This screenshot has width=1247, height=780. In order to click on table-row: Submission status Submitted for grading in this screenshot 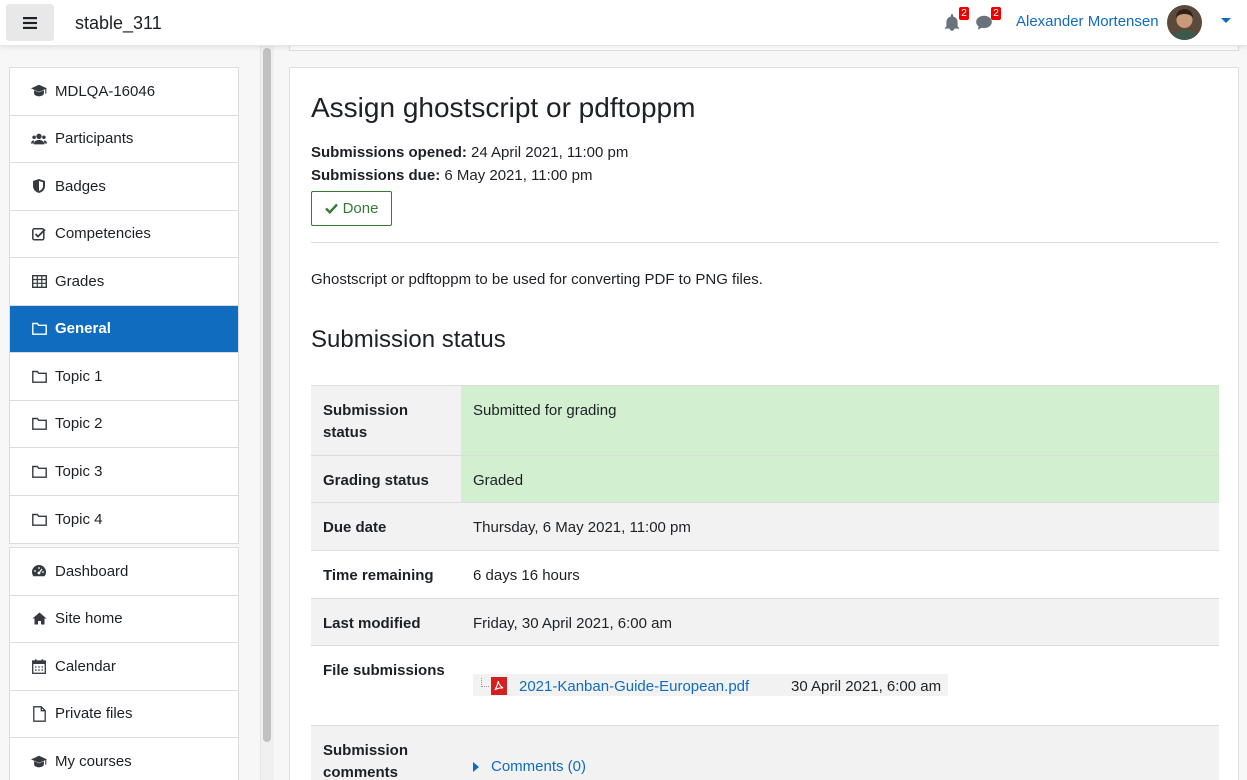, I will do `click(765, 420)`.